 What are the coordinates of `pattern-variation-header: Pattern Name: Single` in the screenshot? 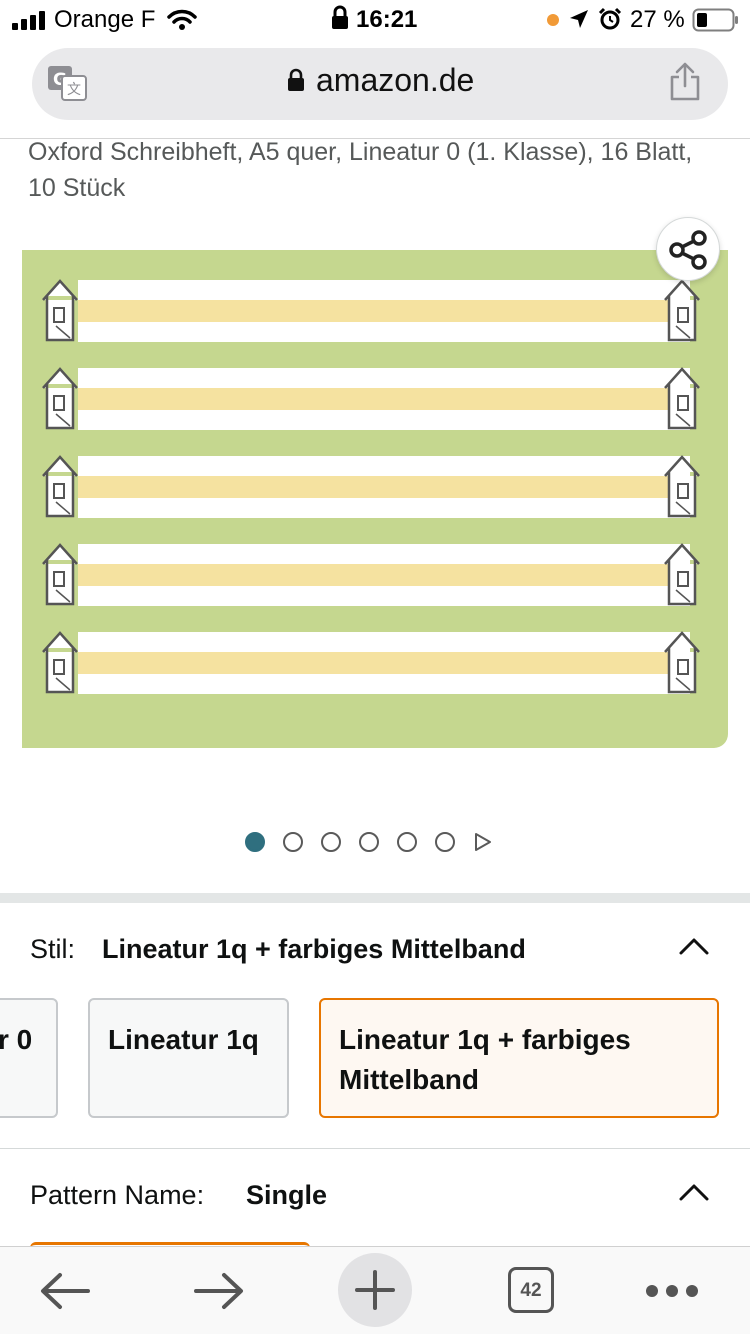 It's located at (375, 1196).